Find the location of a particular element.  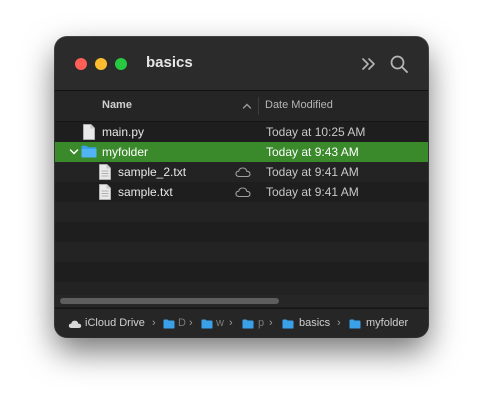

file-row-myfolder: myfolder Today at 9:43 AM is located at coordinates (241, 152).